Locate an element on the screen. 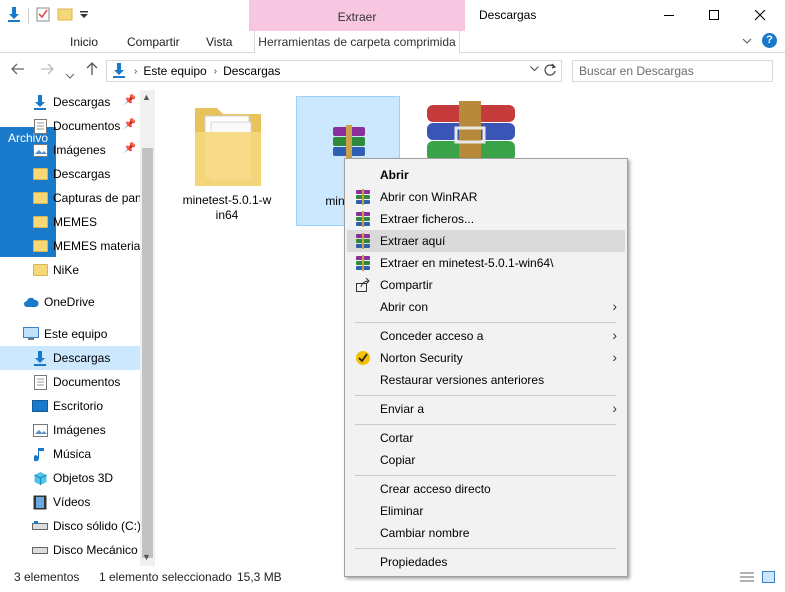 The width and height of the screenshot is (785, 592). forward-arrow-icon is located at coordinates (47, 70).